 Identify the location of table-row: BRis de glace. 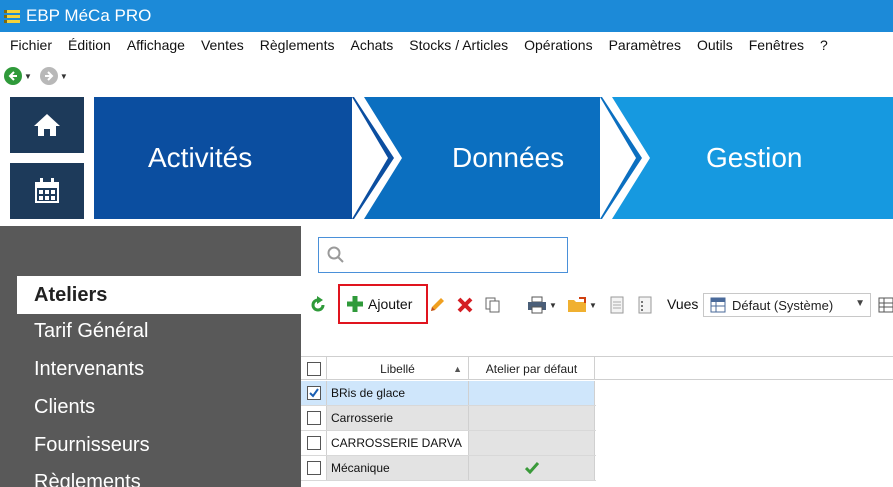
(448, 393).